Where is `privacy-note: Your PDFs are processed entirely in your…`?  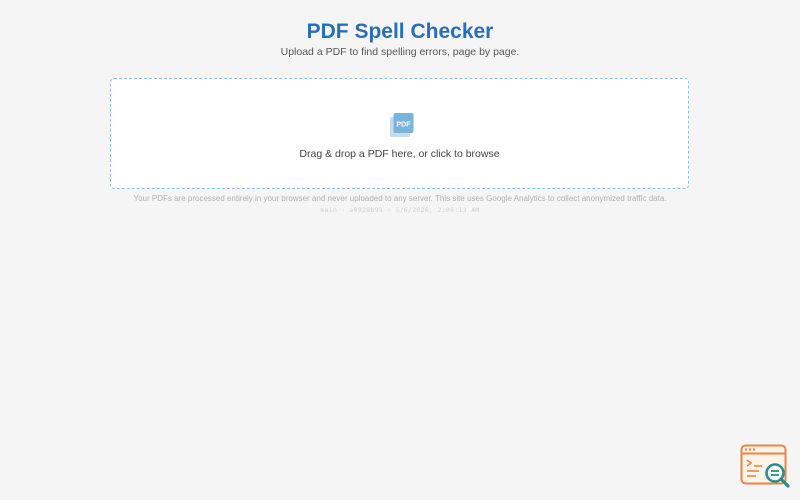 privacy-note: Your PDFs are processed entirely in your… is located at coordinates (400, 198).